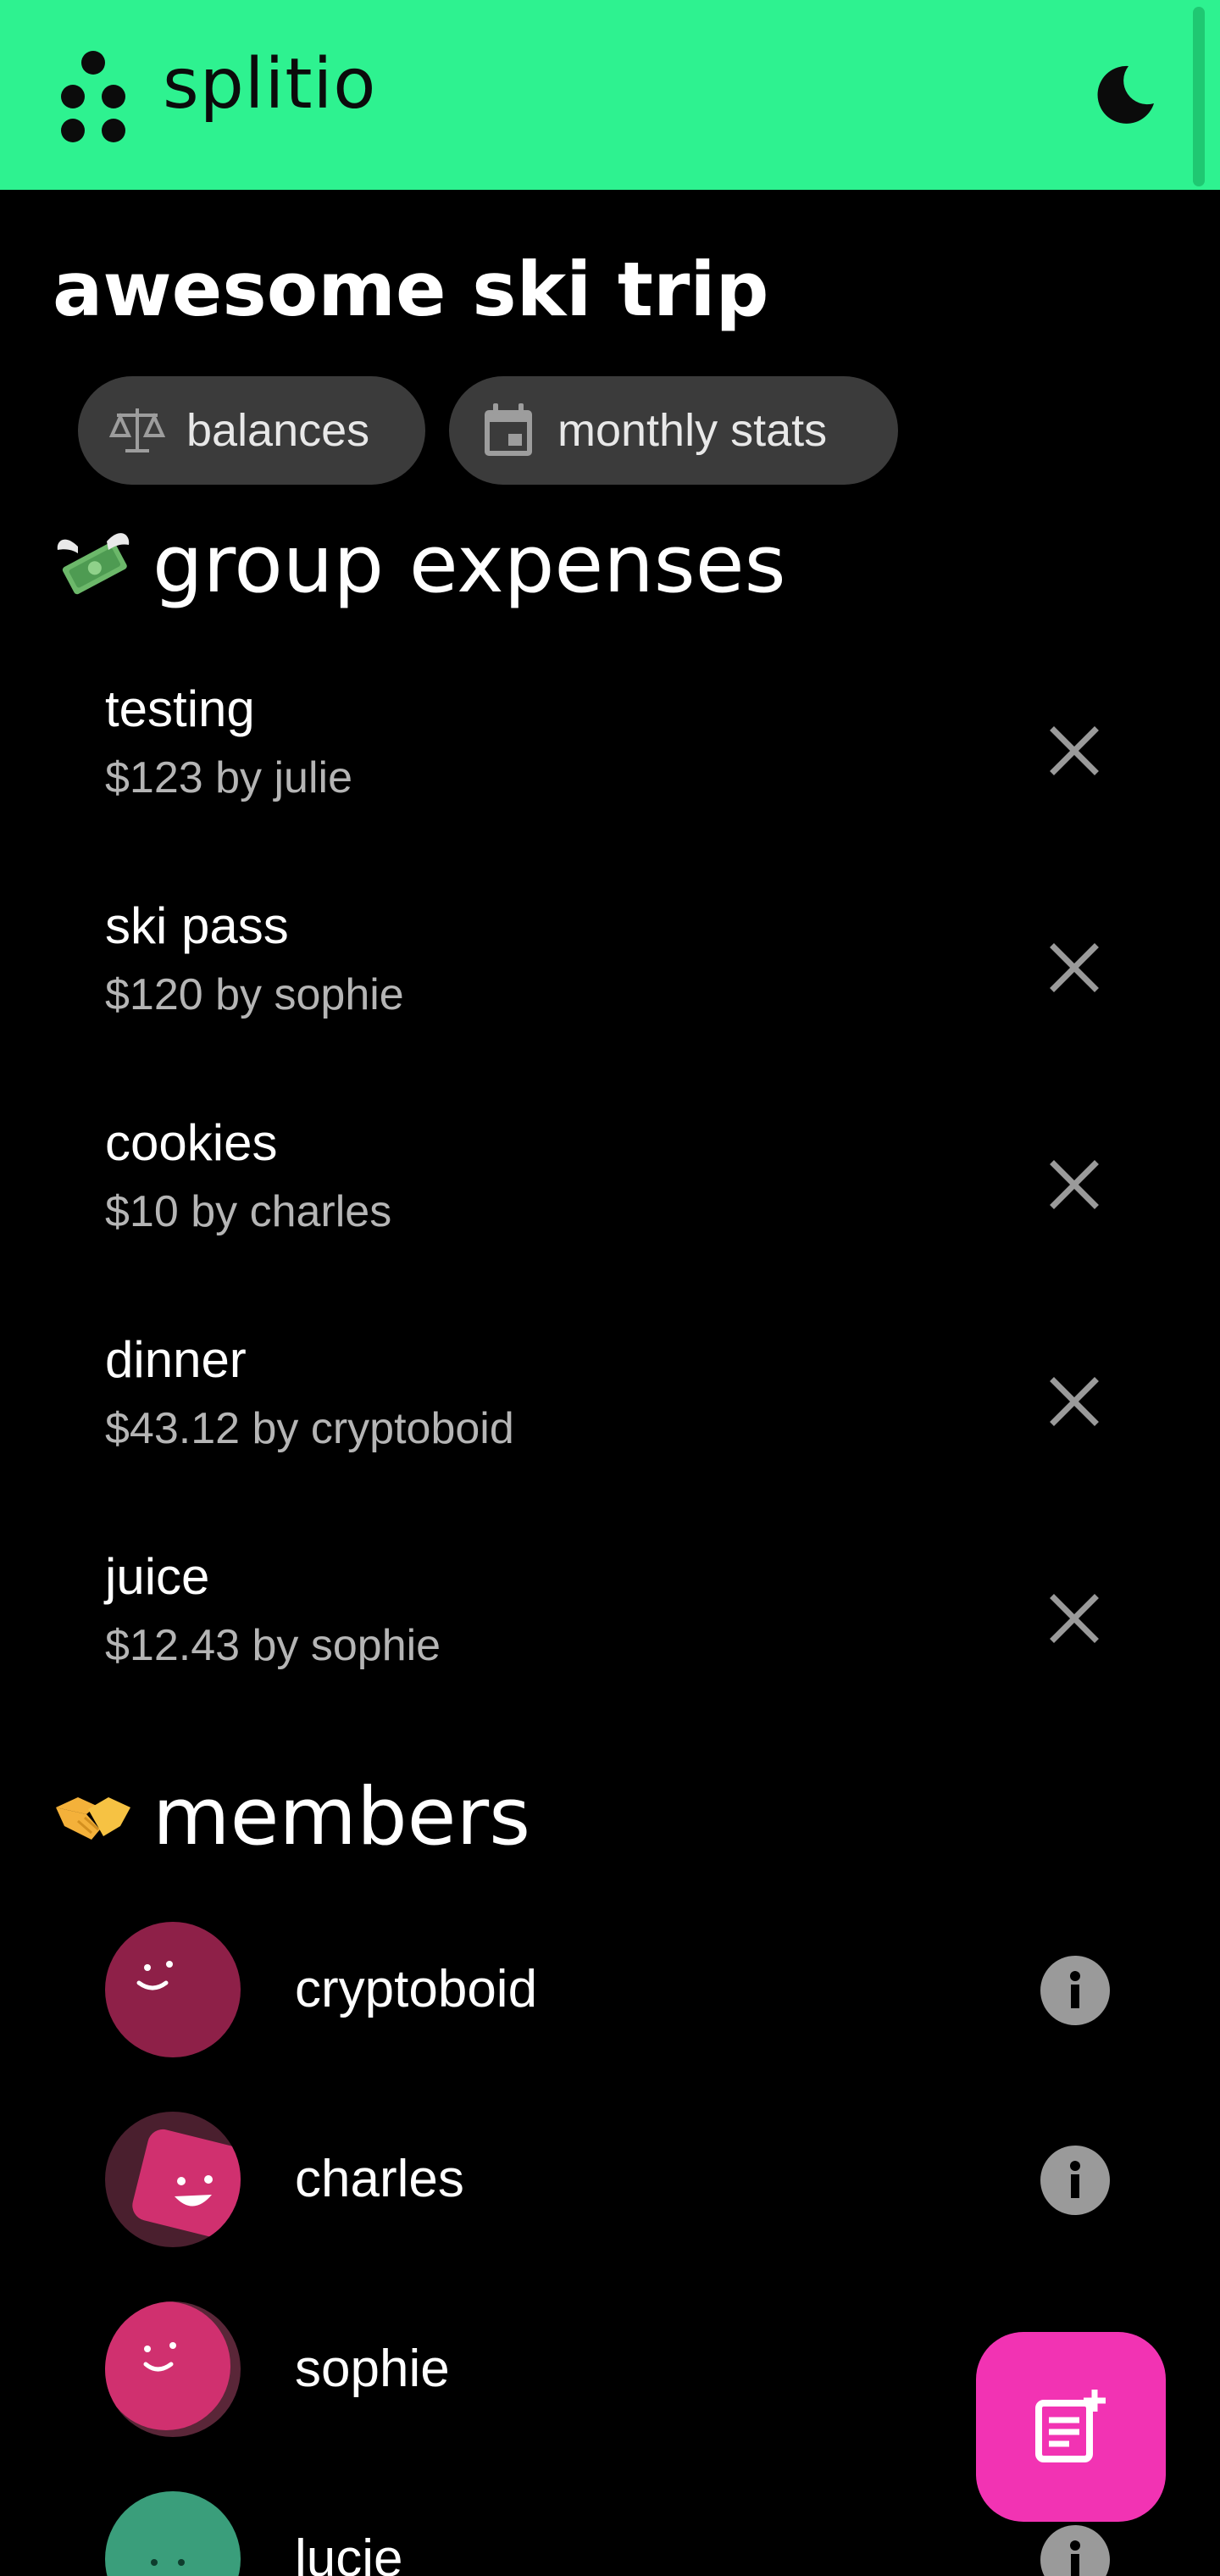 This screenshot has height=2576, width=1220. What do you see at coordinates (411, 289) in the screenshot?
I see `group-title: awesome ski trip` at bounding box center [411, 289].